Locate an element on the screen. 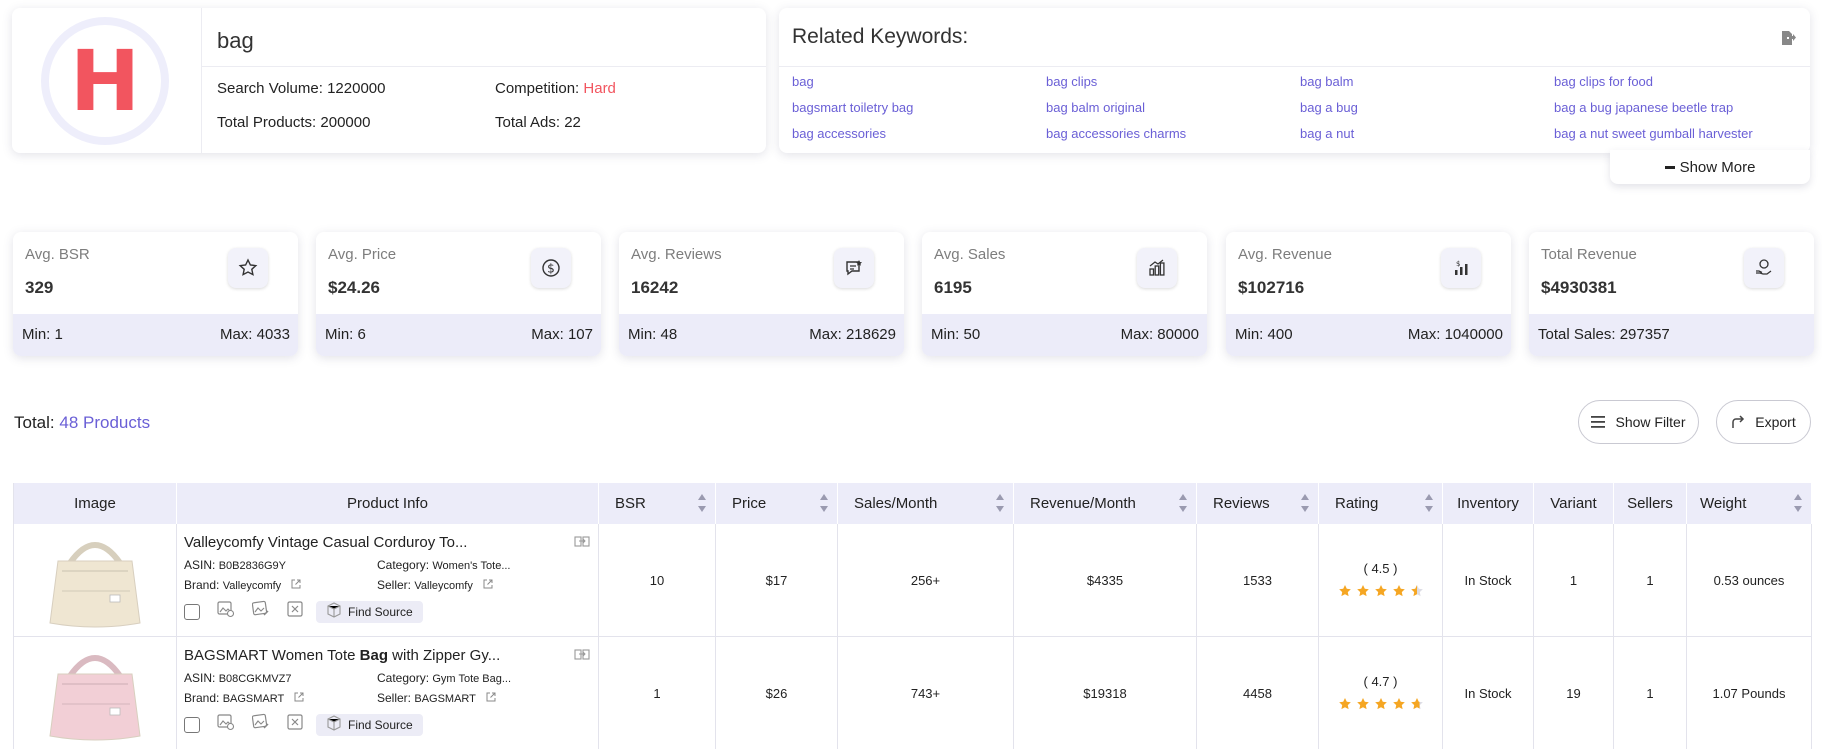 Image resolution: width=1822 pixels, height=749 pixels. category-label: Category: is located at coordinates (403, 565).